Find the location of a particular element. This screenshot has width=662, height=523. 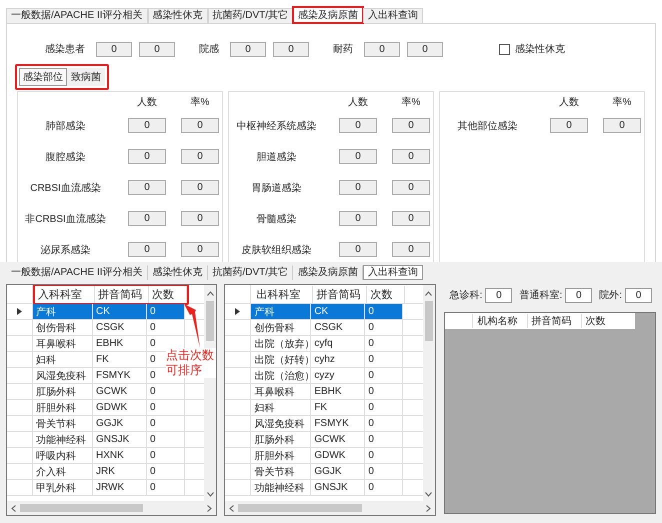

table-cell: 肛肠外科 is located at coordinates (281, 439).